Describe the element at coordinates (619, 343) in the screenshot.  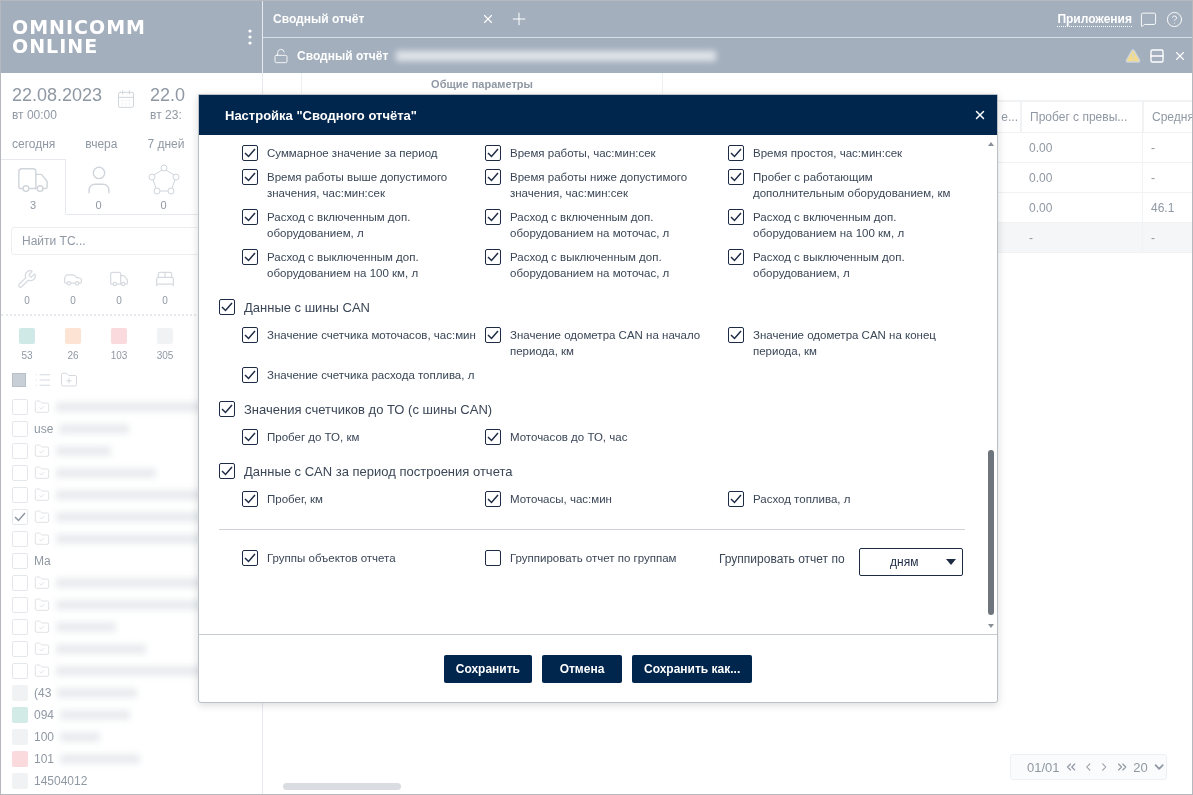
I see `option-label: Значение одометра CAN на начало периода, км` at that location.